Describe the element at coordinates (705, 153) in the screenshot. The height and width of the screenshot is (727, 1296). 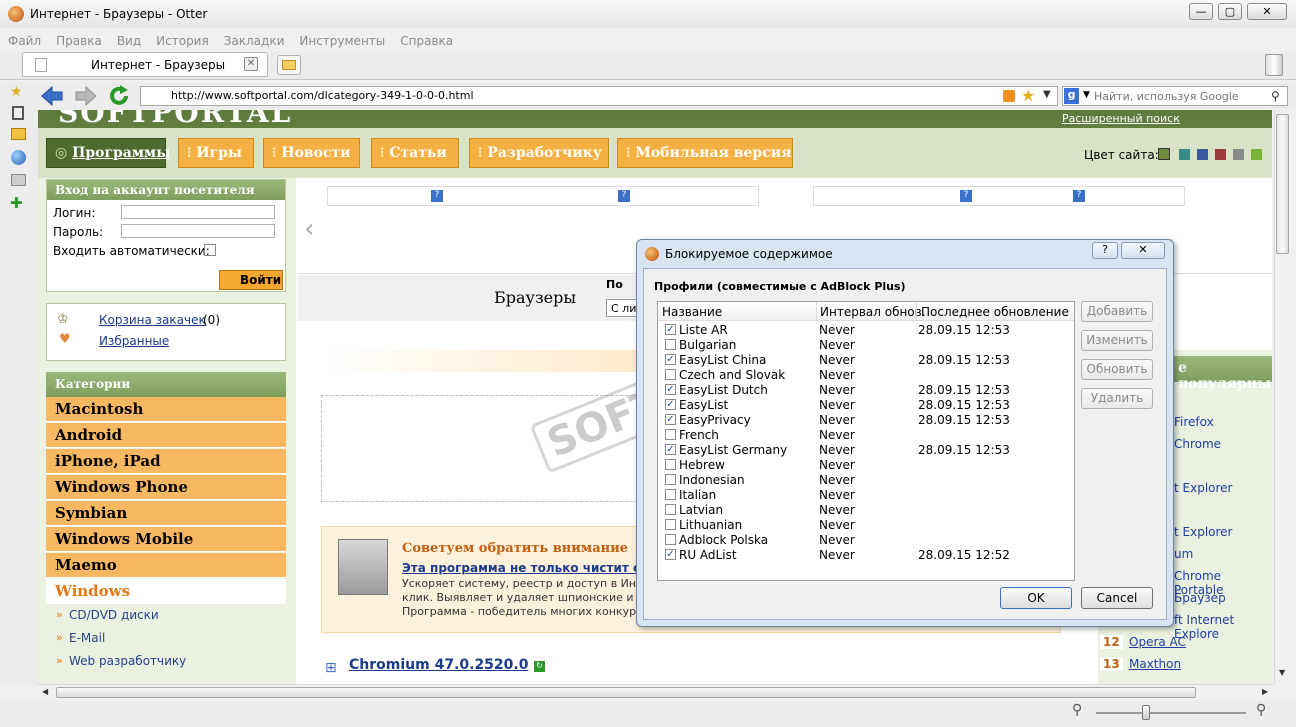
I see `nav-mobile: ⁝ Мобильная версия` at that location.